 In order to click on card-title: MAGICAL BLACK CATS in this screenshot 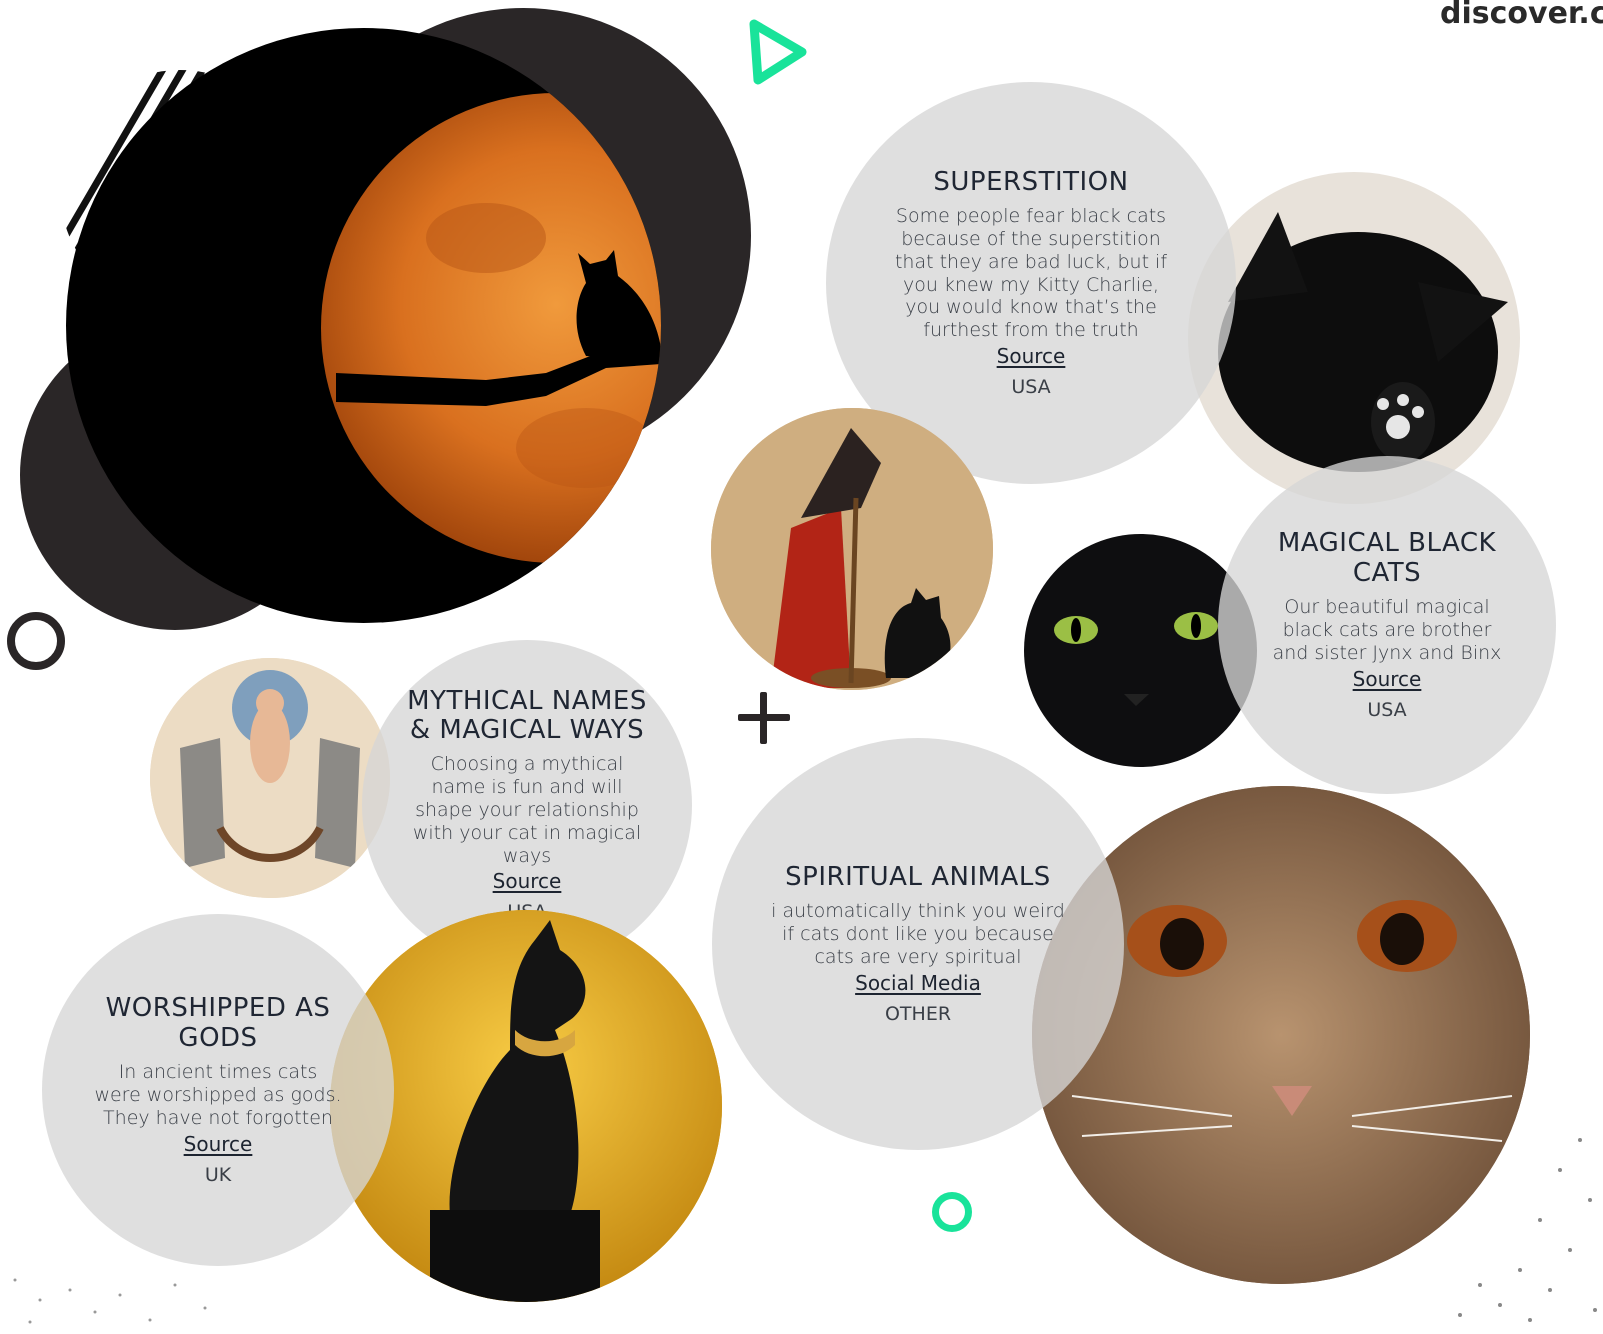, I will do `click(1387, 558)`.